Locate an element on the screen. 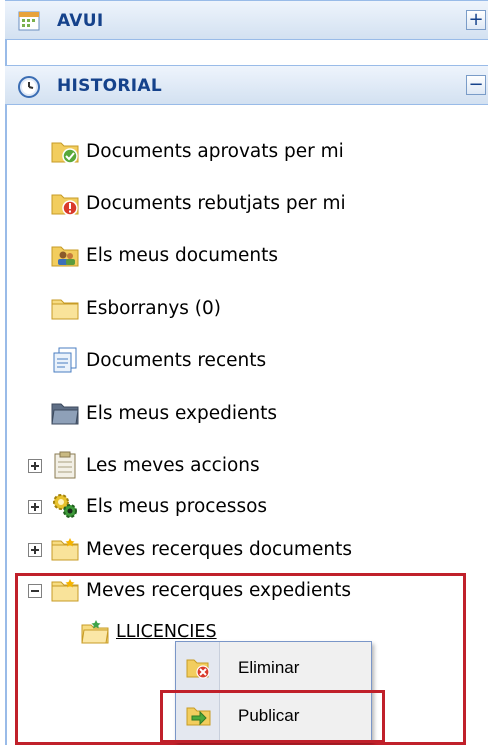  tree-item-my-actions: Les meves accions is located at coordinates (155, 465).